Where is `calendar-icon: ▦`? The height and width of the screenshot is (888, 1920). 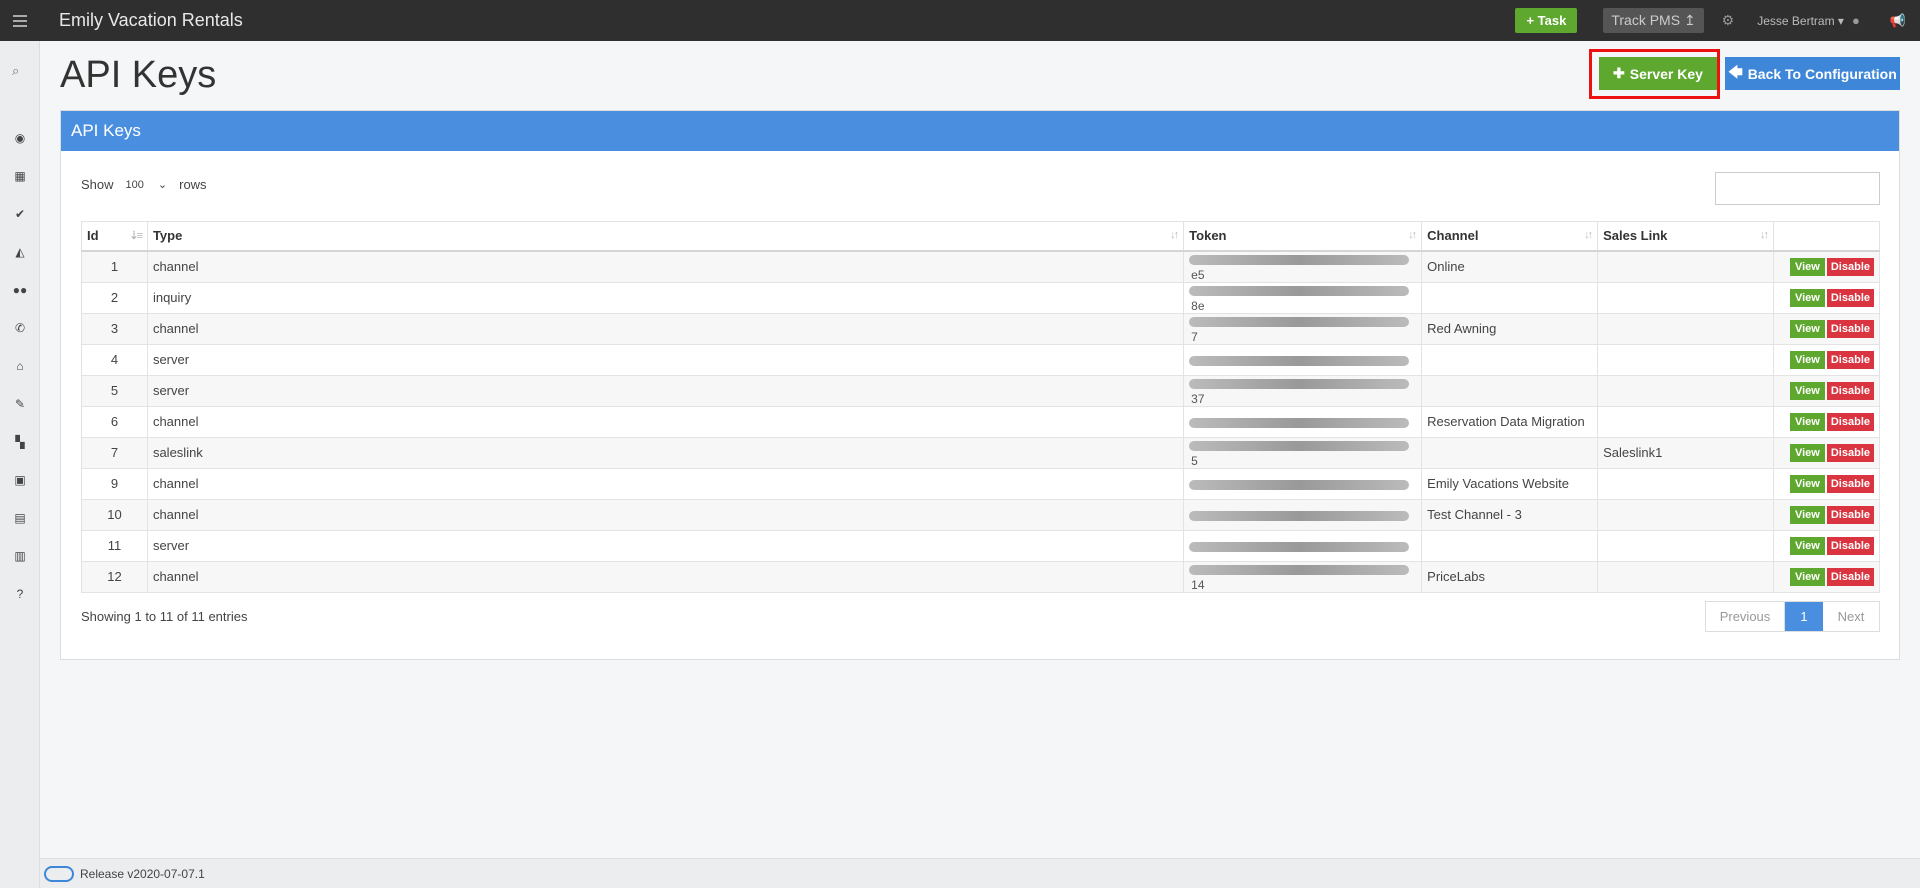
calendar-icon: ▦ is located at coordinates (20, 176).